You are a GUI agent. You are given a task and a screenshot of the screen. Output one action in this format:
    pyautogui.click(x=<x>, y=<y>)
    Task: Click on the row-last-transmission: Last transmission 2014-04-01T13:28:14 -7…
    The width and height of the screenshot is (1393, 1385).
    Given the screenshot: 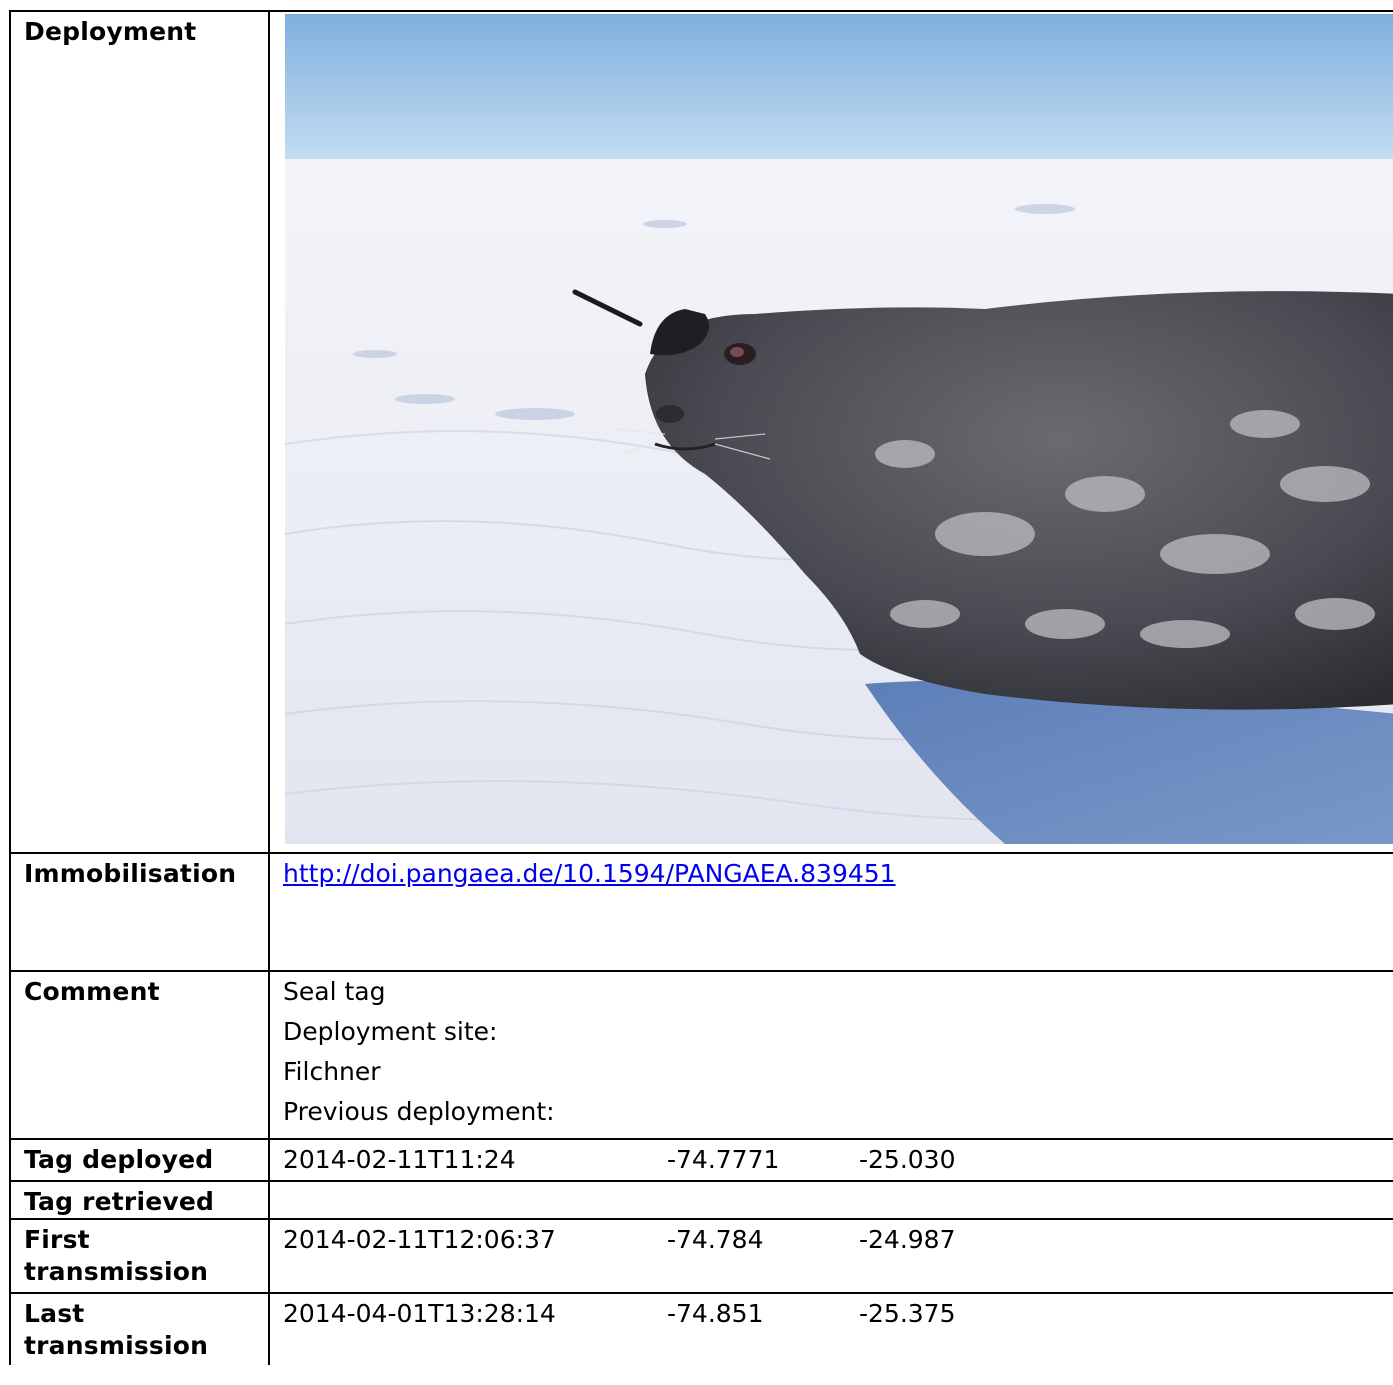 What is the action you would take?
    pyautogui.click(x=701, y=1328)
    